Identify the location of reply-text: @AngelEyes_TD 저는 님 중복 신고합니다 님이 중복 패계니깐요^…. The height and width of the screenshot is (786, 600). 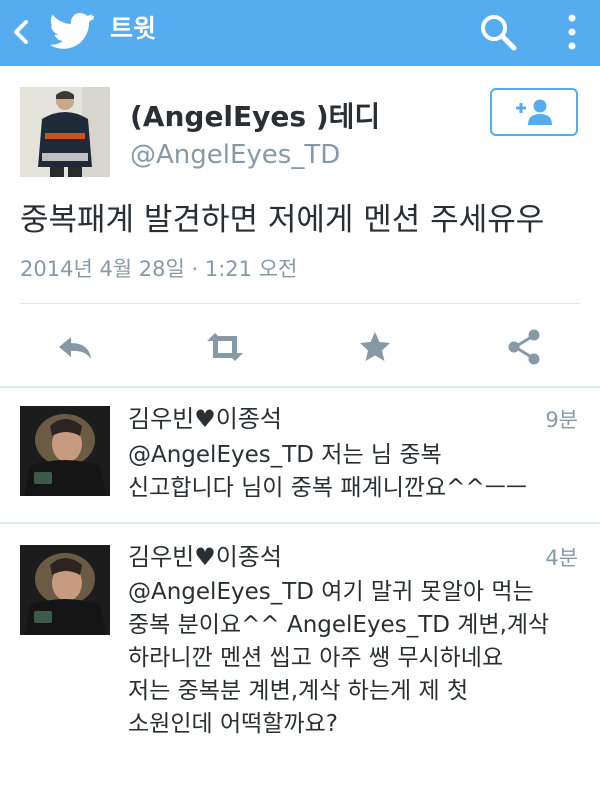
(328, 471).